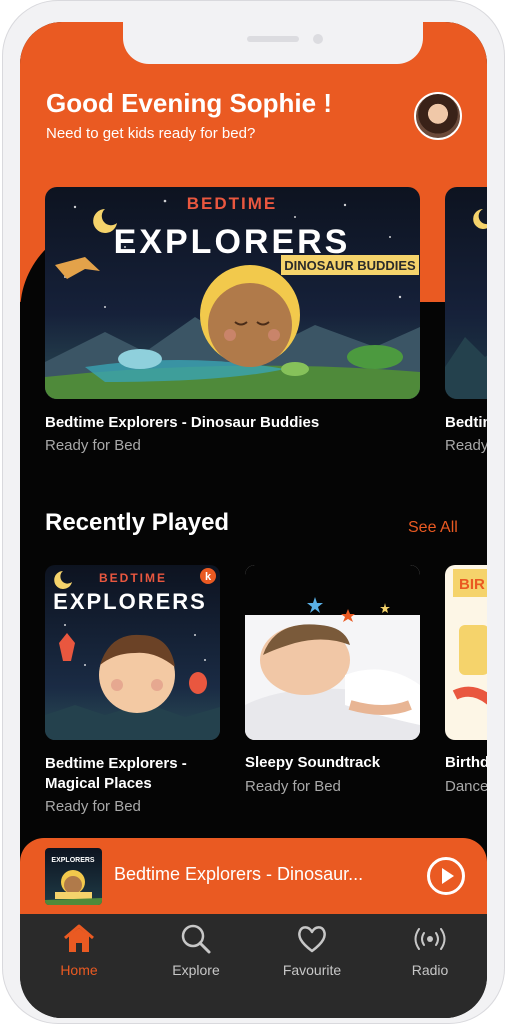 This screenshot has height=1024, width=507. I want to click on featured-card-title: Bedtime Explorers - Dinosaur Buddies, so click(182, 422).